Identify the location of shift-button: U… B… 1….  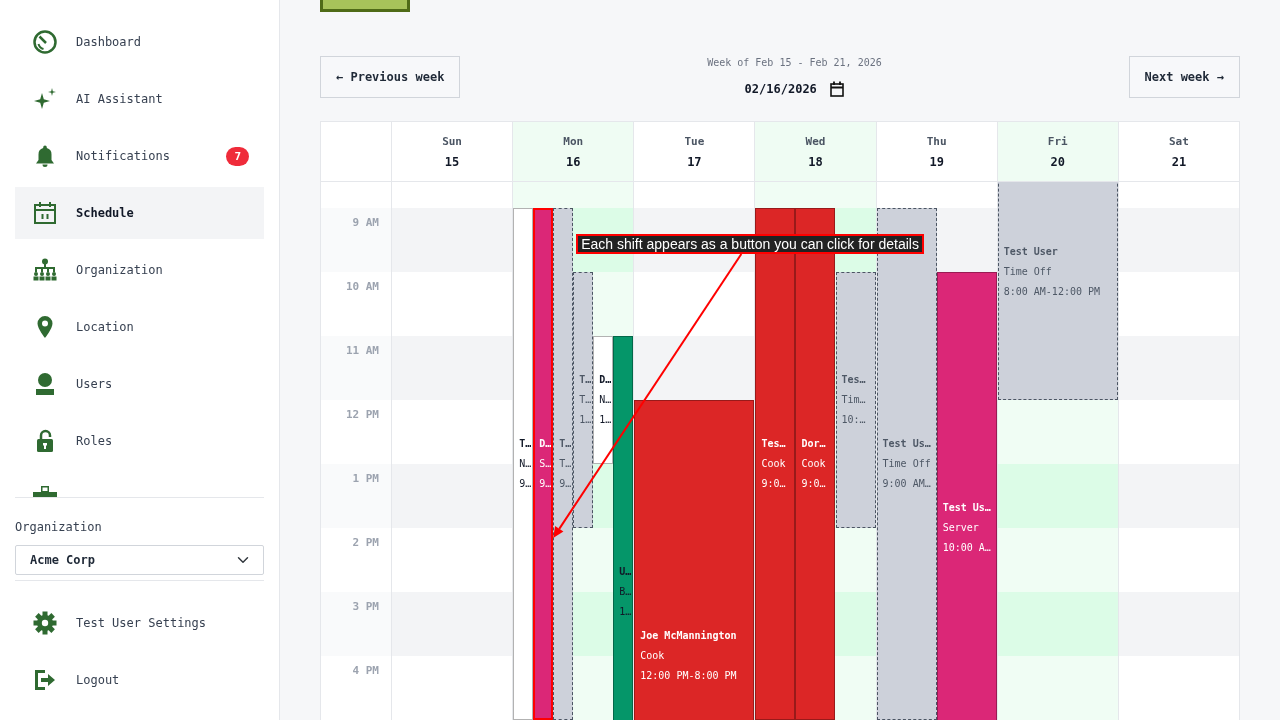
(623, 528).